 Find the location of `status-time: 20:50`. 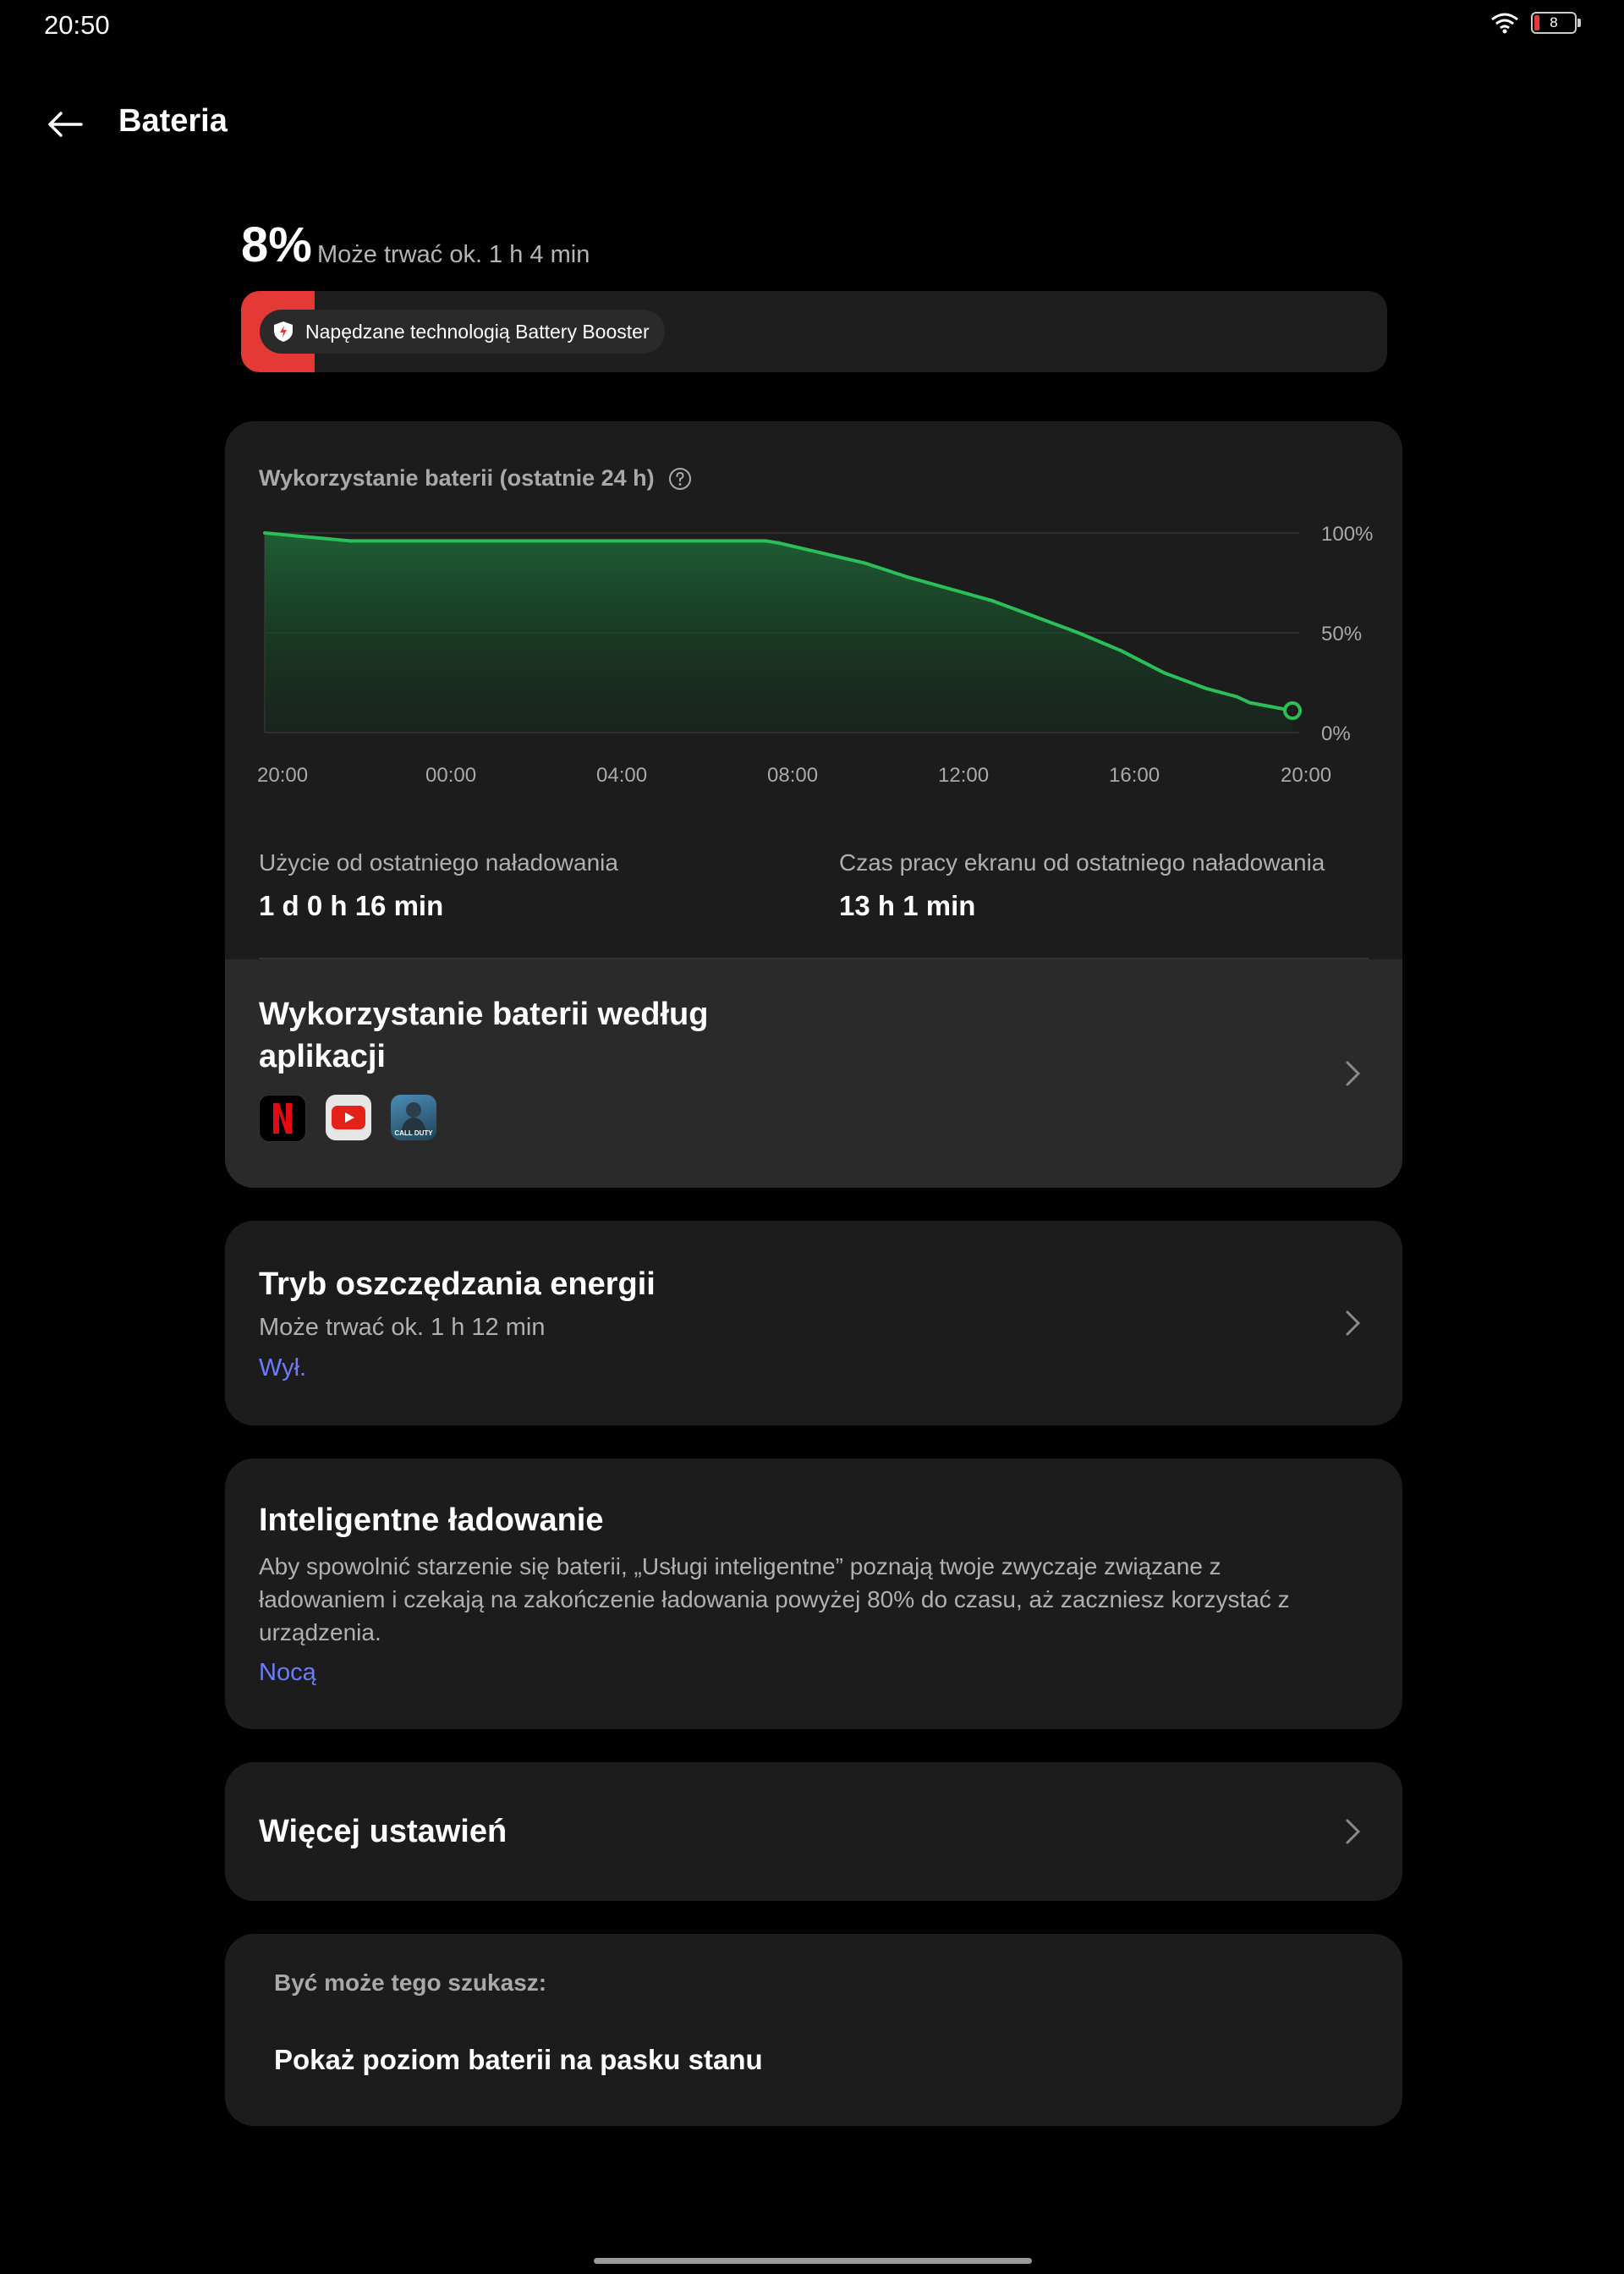

status-time: 20:50 is located at coordinates (77, 25).